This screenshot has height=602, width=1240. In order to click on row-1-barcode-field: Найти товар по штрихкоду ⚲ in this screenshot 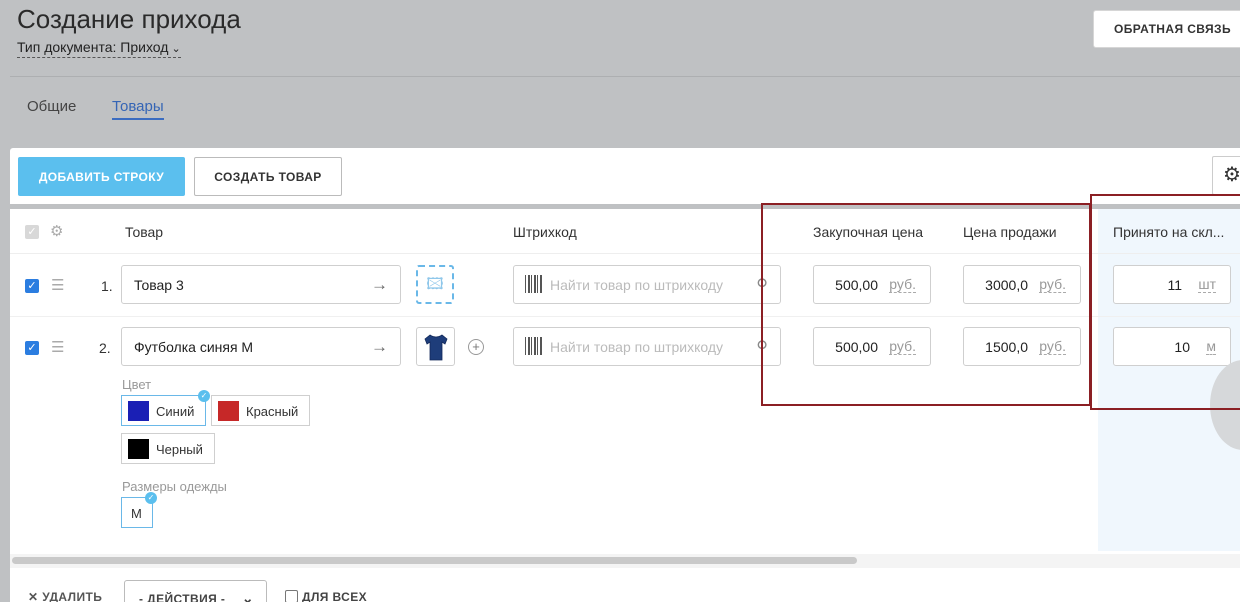, I will do `click(647, 284)`.